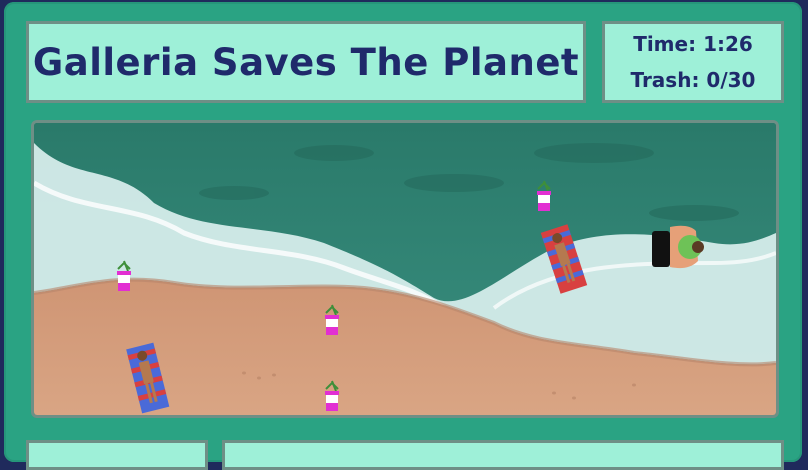 The height and width of the screenshot is (470, 808). Describe the element at coordinates (731, 80) in the screenshot. I see `trash-counter-value: 0/30` at that location.